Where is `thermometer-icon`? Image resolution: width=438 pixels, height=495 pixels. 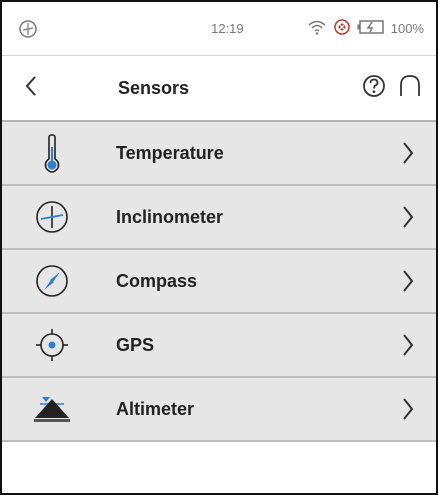
thermometer-icon is located at coordinates (52, 153).